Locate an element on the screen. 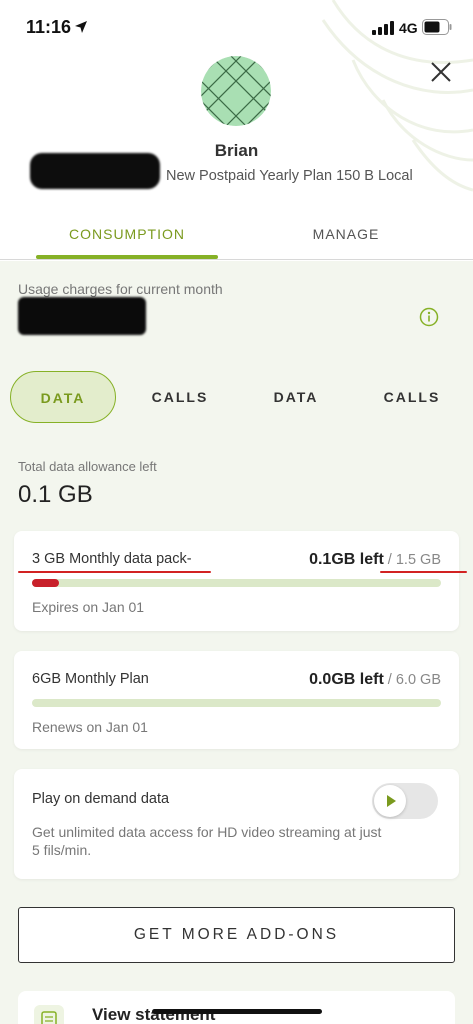 The image size is (473, 1024). filter-calls-2: CALLS is located at coordinates (412, 397).